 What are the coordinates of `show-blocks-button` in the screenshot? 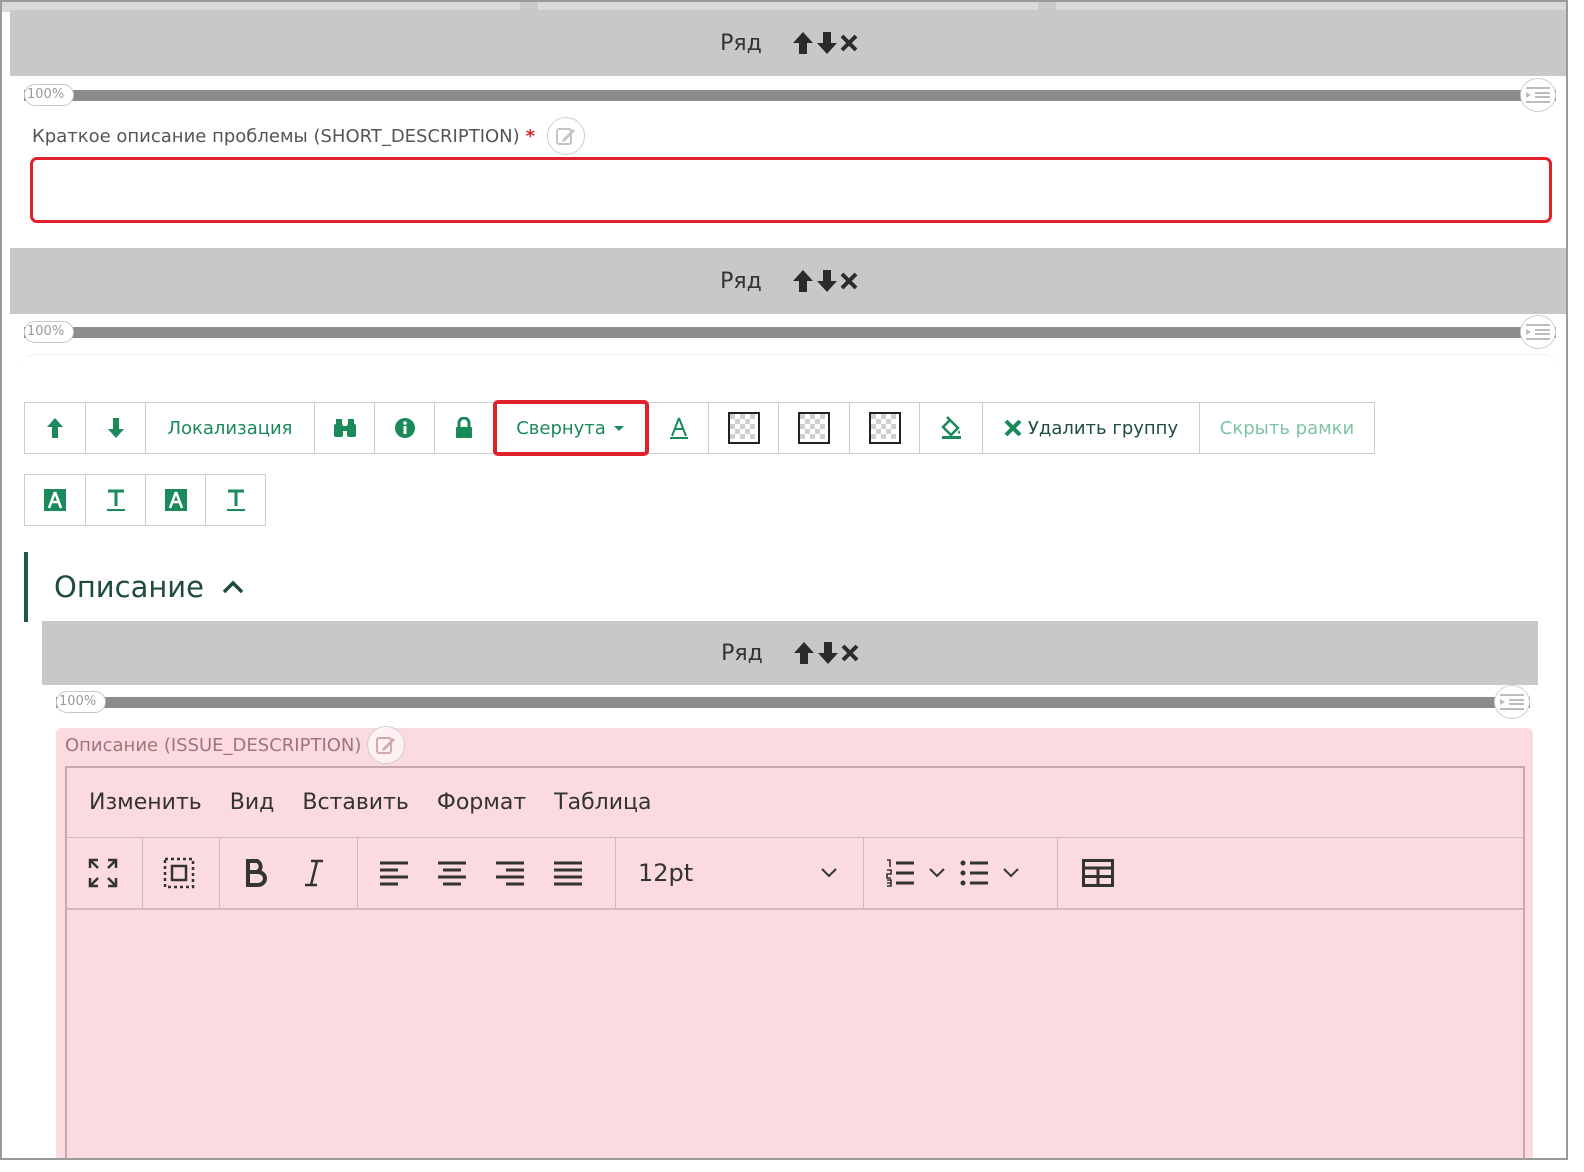 It's located at (179, 873).